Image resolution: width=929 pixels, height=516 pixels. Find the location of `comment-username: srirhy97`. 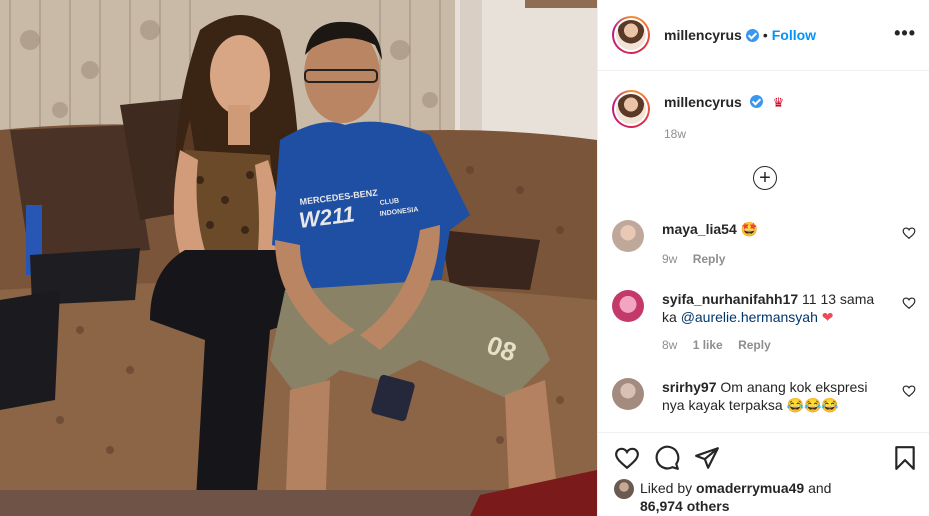

comment-username: srirhy97 is located at coordinates (689, 387).